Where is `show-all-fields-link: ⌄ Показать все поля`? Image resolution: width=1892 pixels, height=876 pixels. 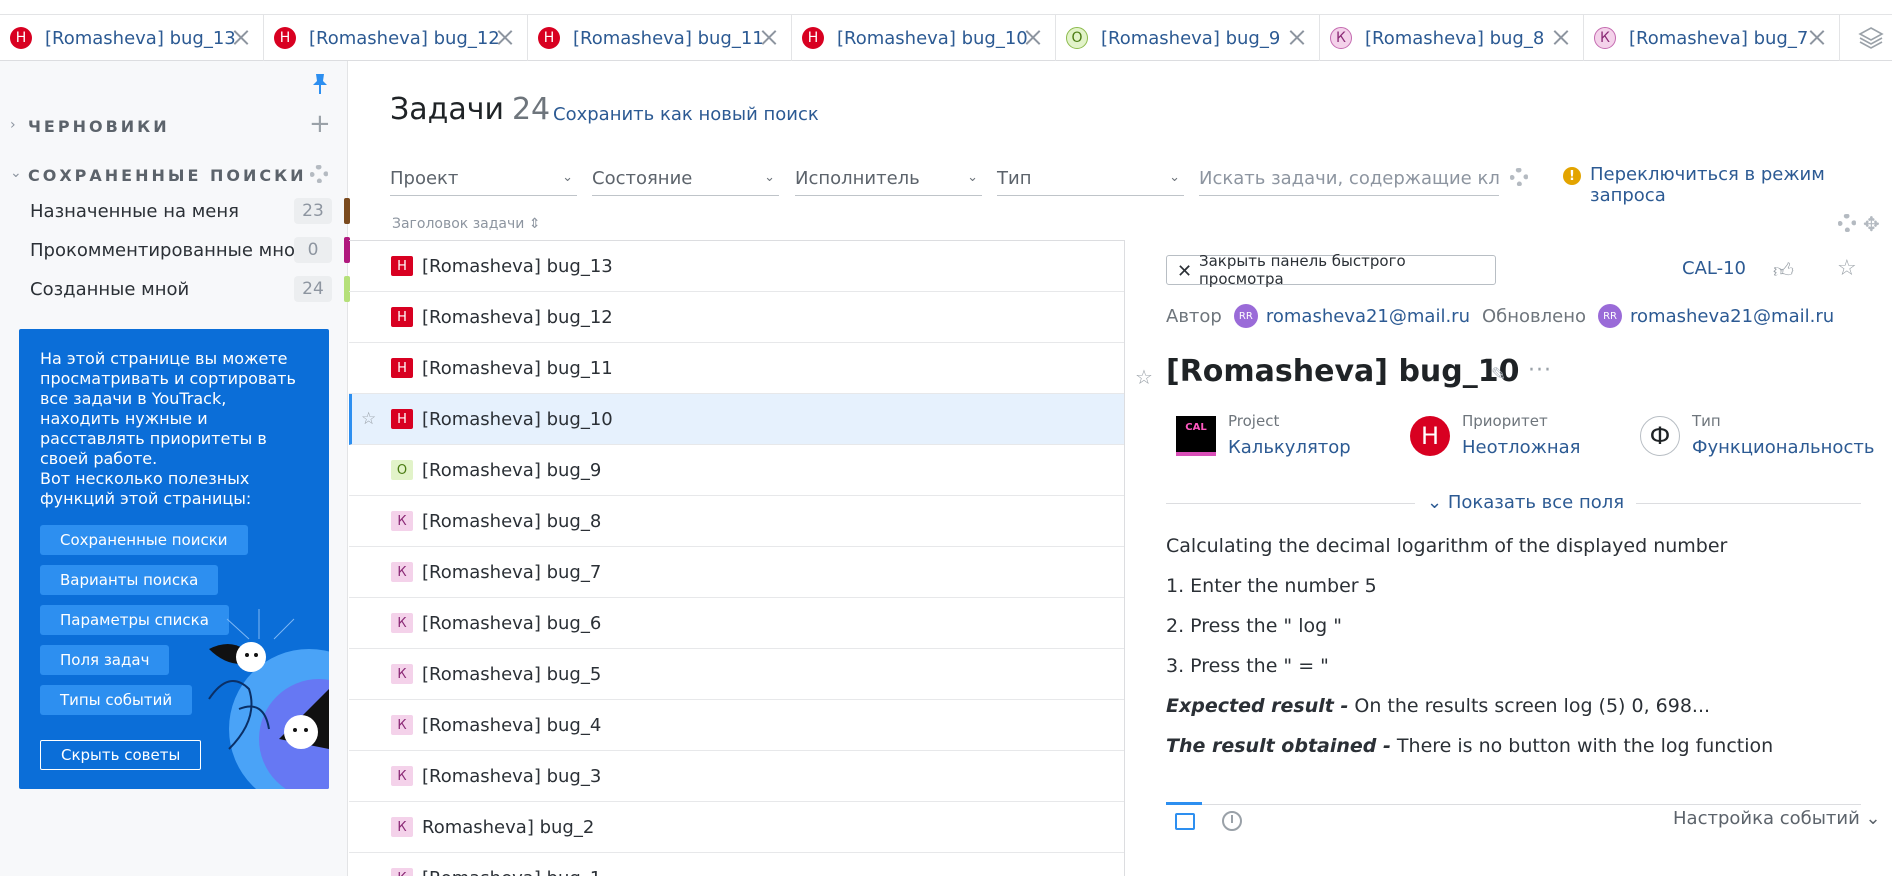 show-all-fields-link: ⌄ Показать все поля is located at coordinates (1526, 502).